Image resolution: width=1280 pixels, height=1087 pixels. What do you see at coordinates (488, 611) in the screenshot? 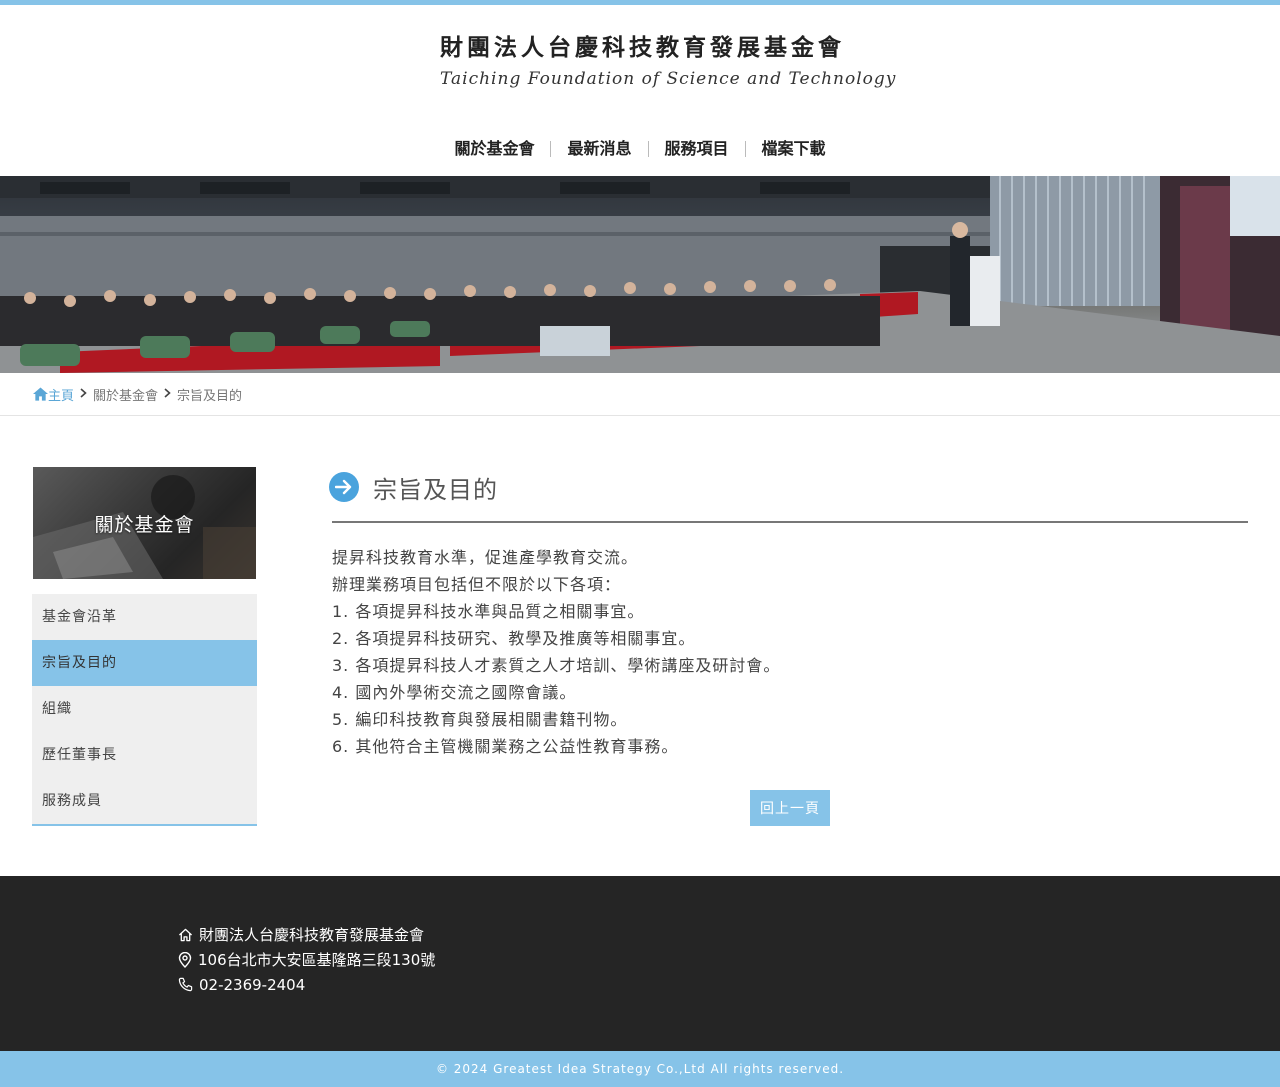
I see `content-list-item: 1. 各項提昇科技水準與品質之相關事宜。` at bounding box center [488, 611].